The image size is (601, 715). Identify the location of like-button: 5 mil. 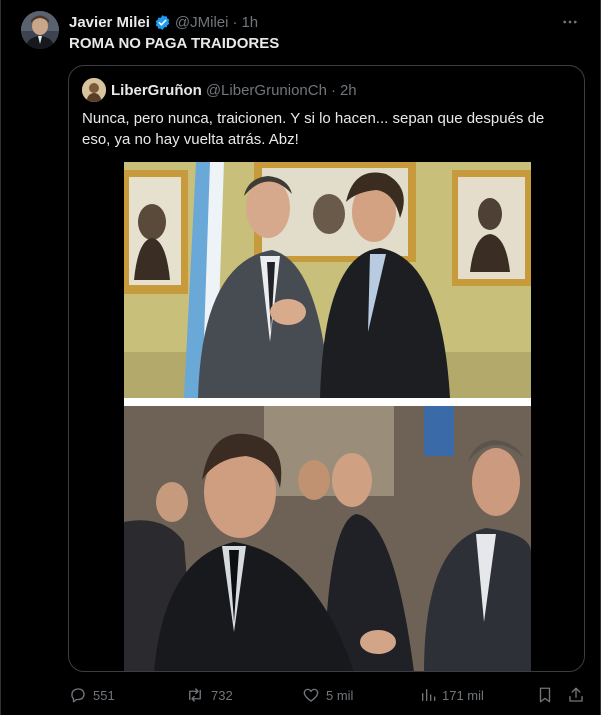
(327, 695).